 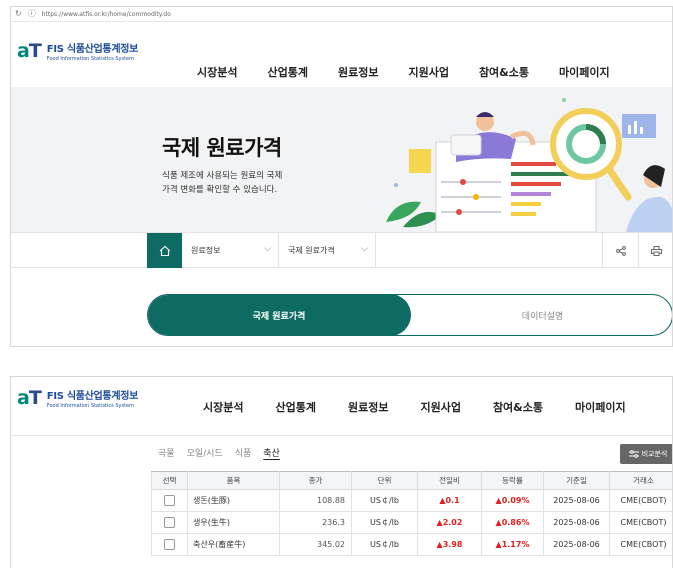 I want to click on breadcrumb-bar: 원료정보 ⌵ 국제 원료가격 ⌵, so click(x=341, y=250).